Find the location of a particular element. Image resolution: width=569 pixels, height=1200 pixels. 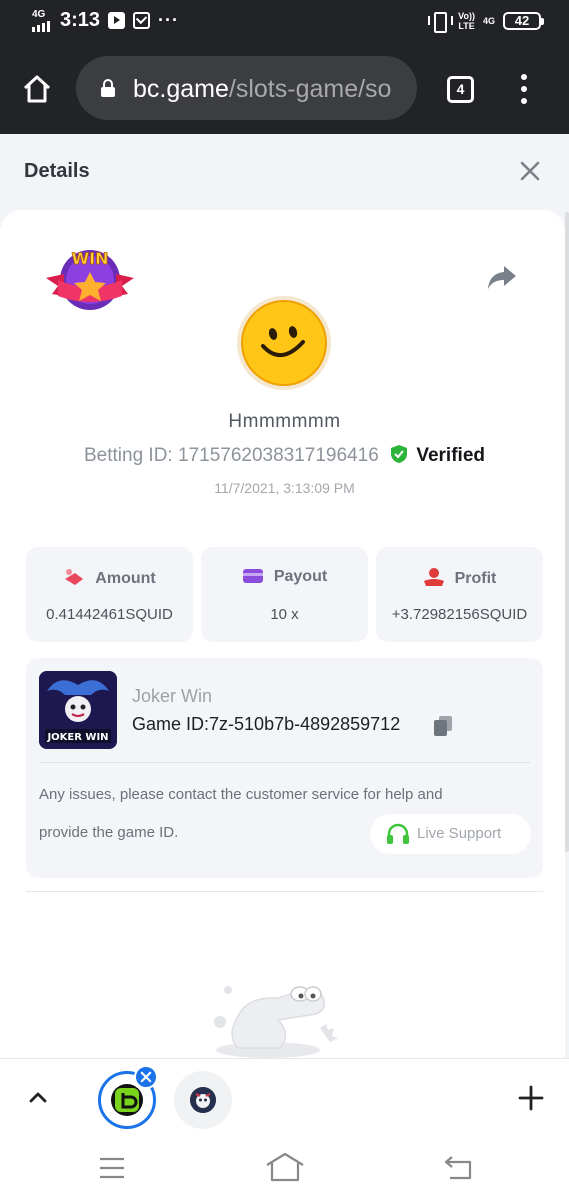

game-id-label: Game ID: is located at coordinates (171, 724).